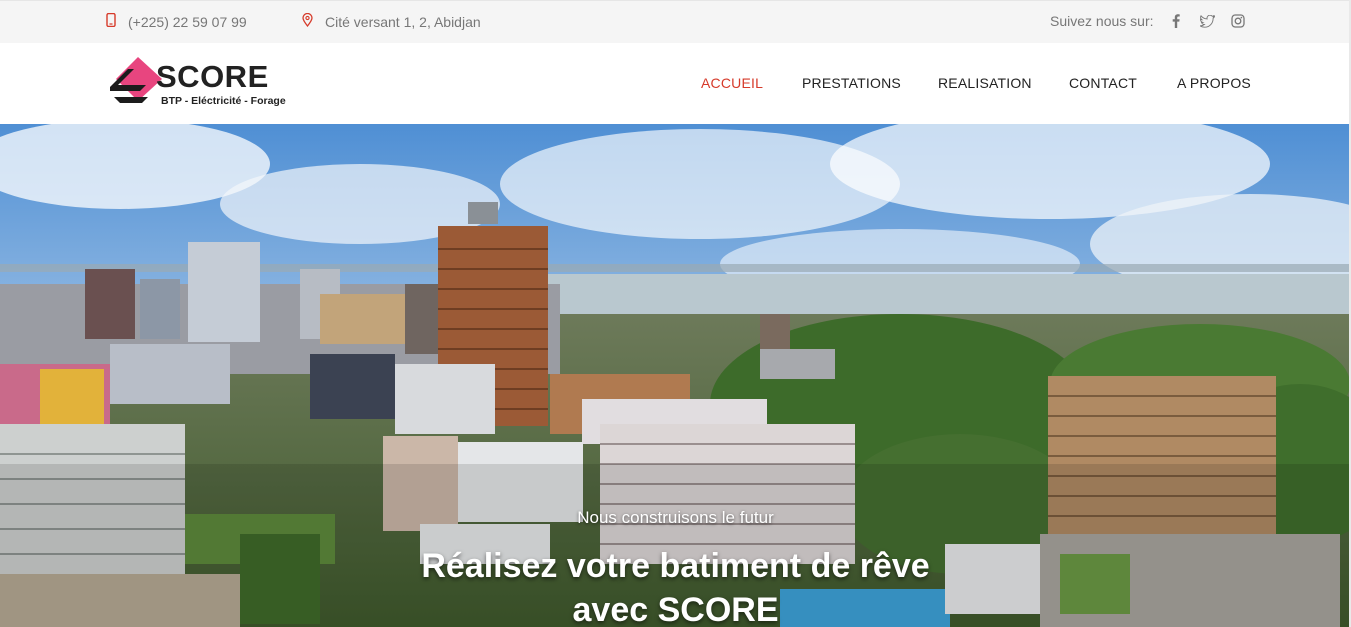 Image resolution: width=1351 pixels, height=627 pixels. I want to click on logo-tagline: BTP - Eléctricité - Forage, so click(223, 101).